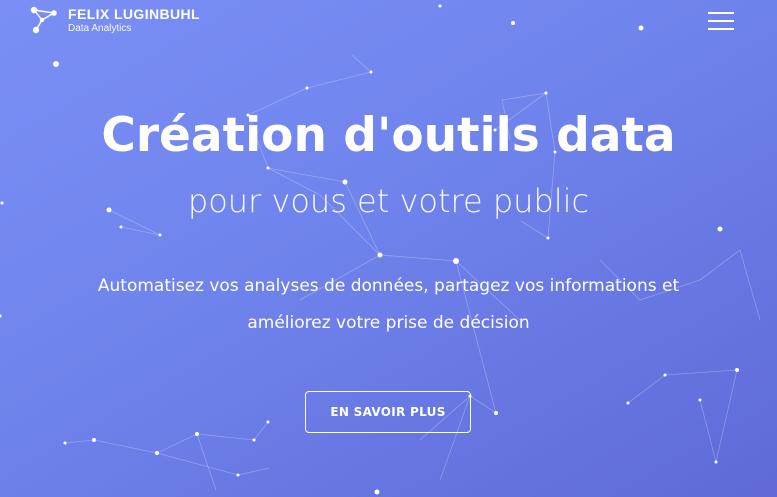 The width and height of the screenshot is (777, 497). I want to click on hero-description-line2: améliorez votre prise de décision, so click(388, 323).